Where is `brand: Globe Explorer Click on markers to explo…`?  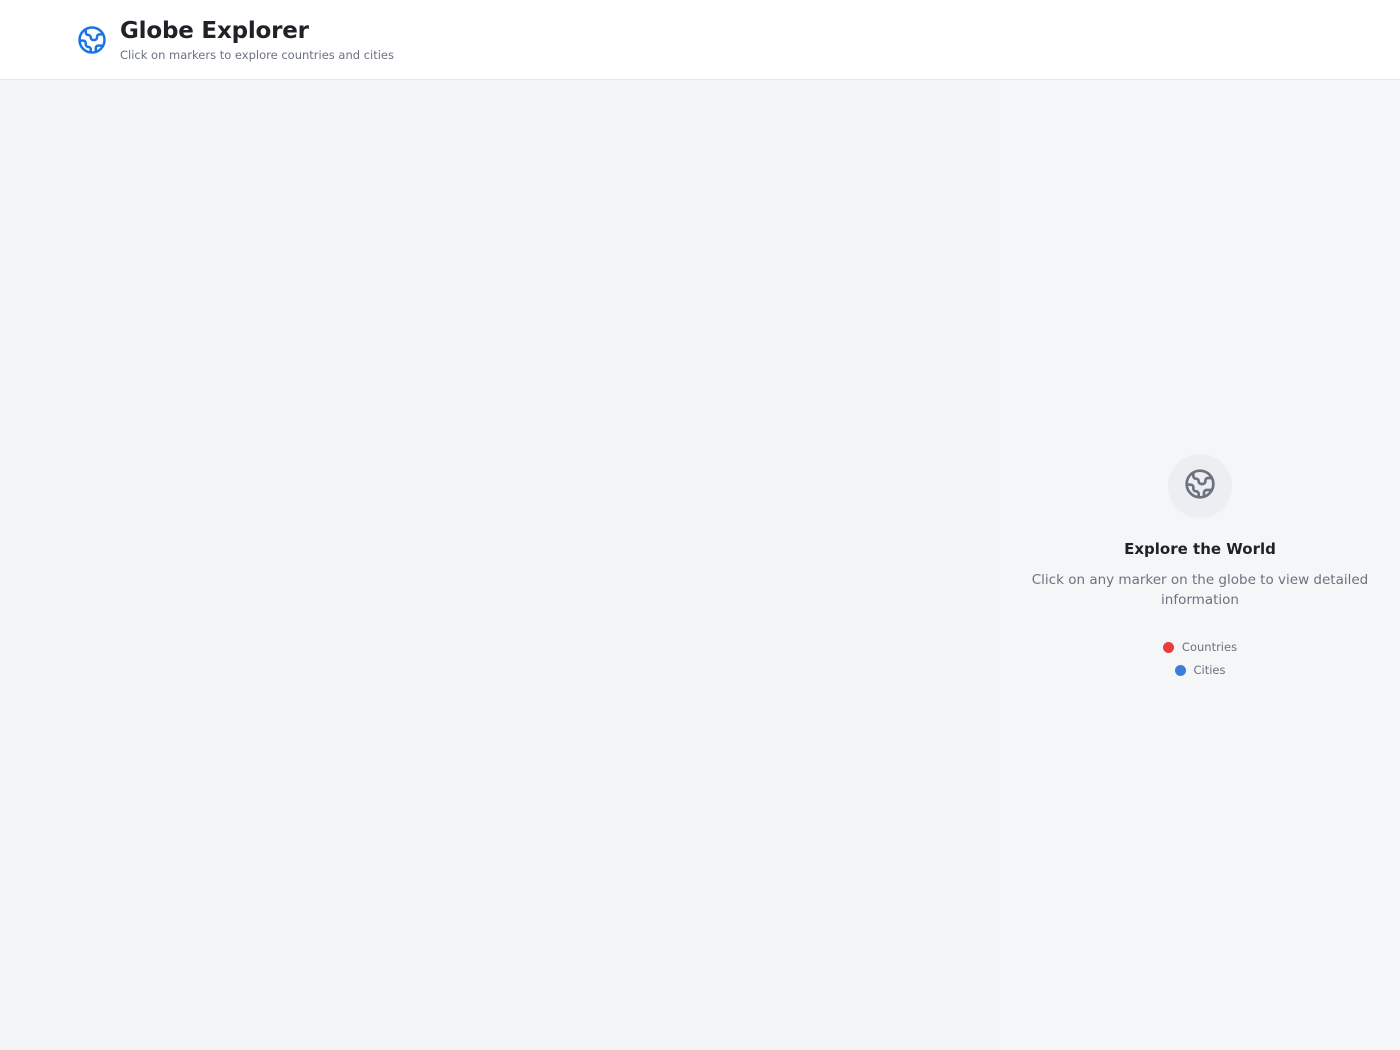 brand: Globe Explorer Click on markers to explo… is located at coordinates (257, 40).